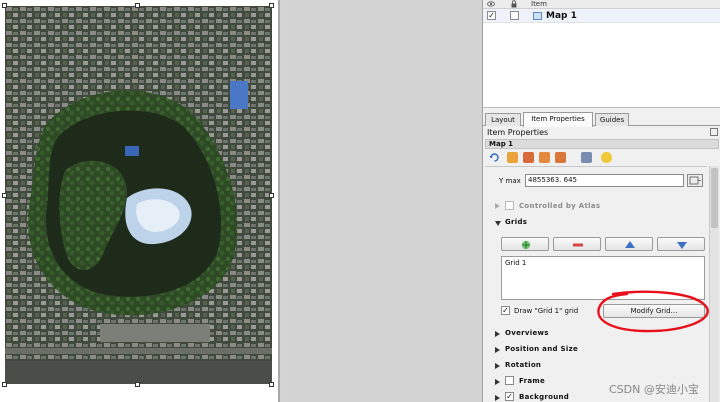 This screenshot has width=720, height=402. I want to click on panel-title: Item Properties, so click(518, 132).